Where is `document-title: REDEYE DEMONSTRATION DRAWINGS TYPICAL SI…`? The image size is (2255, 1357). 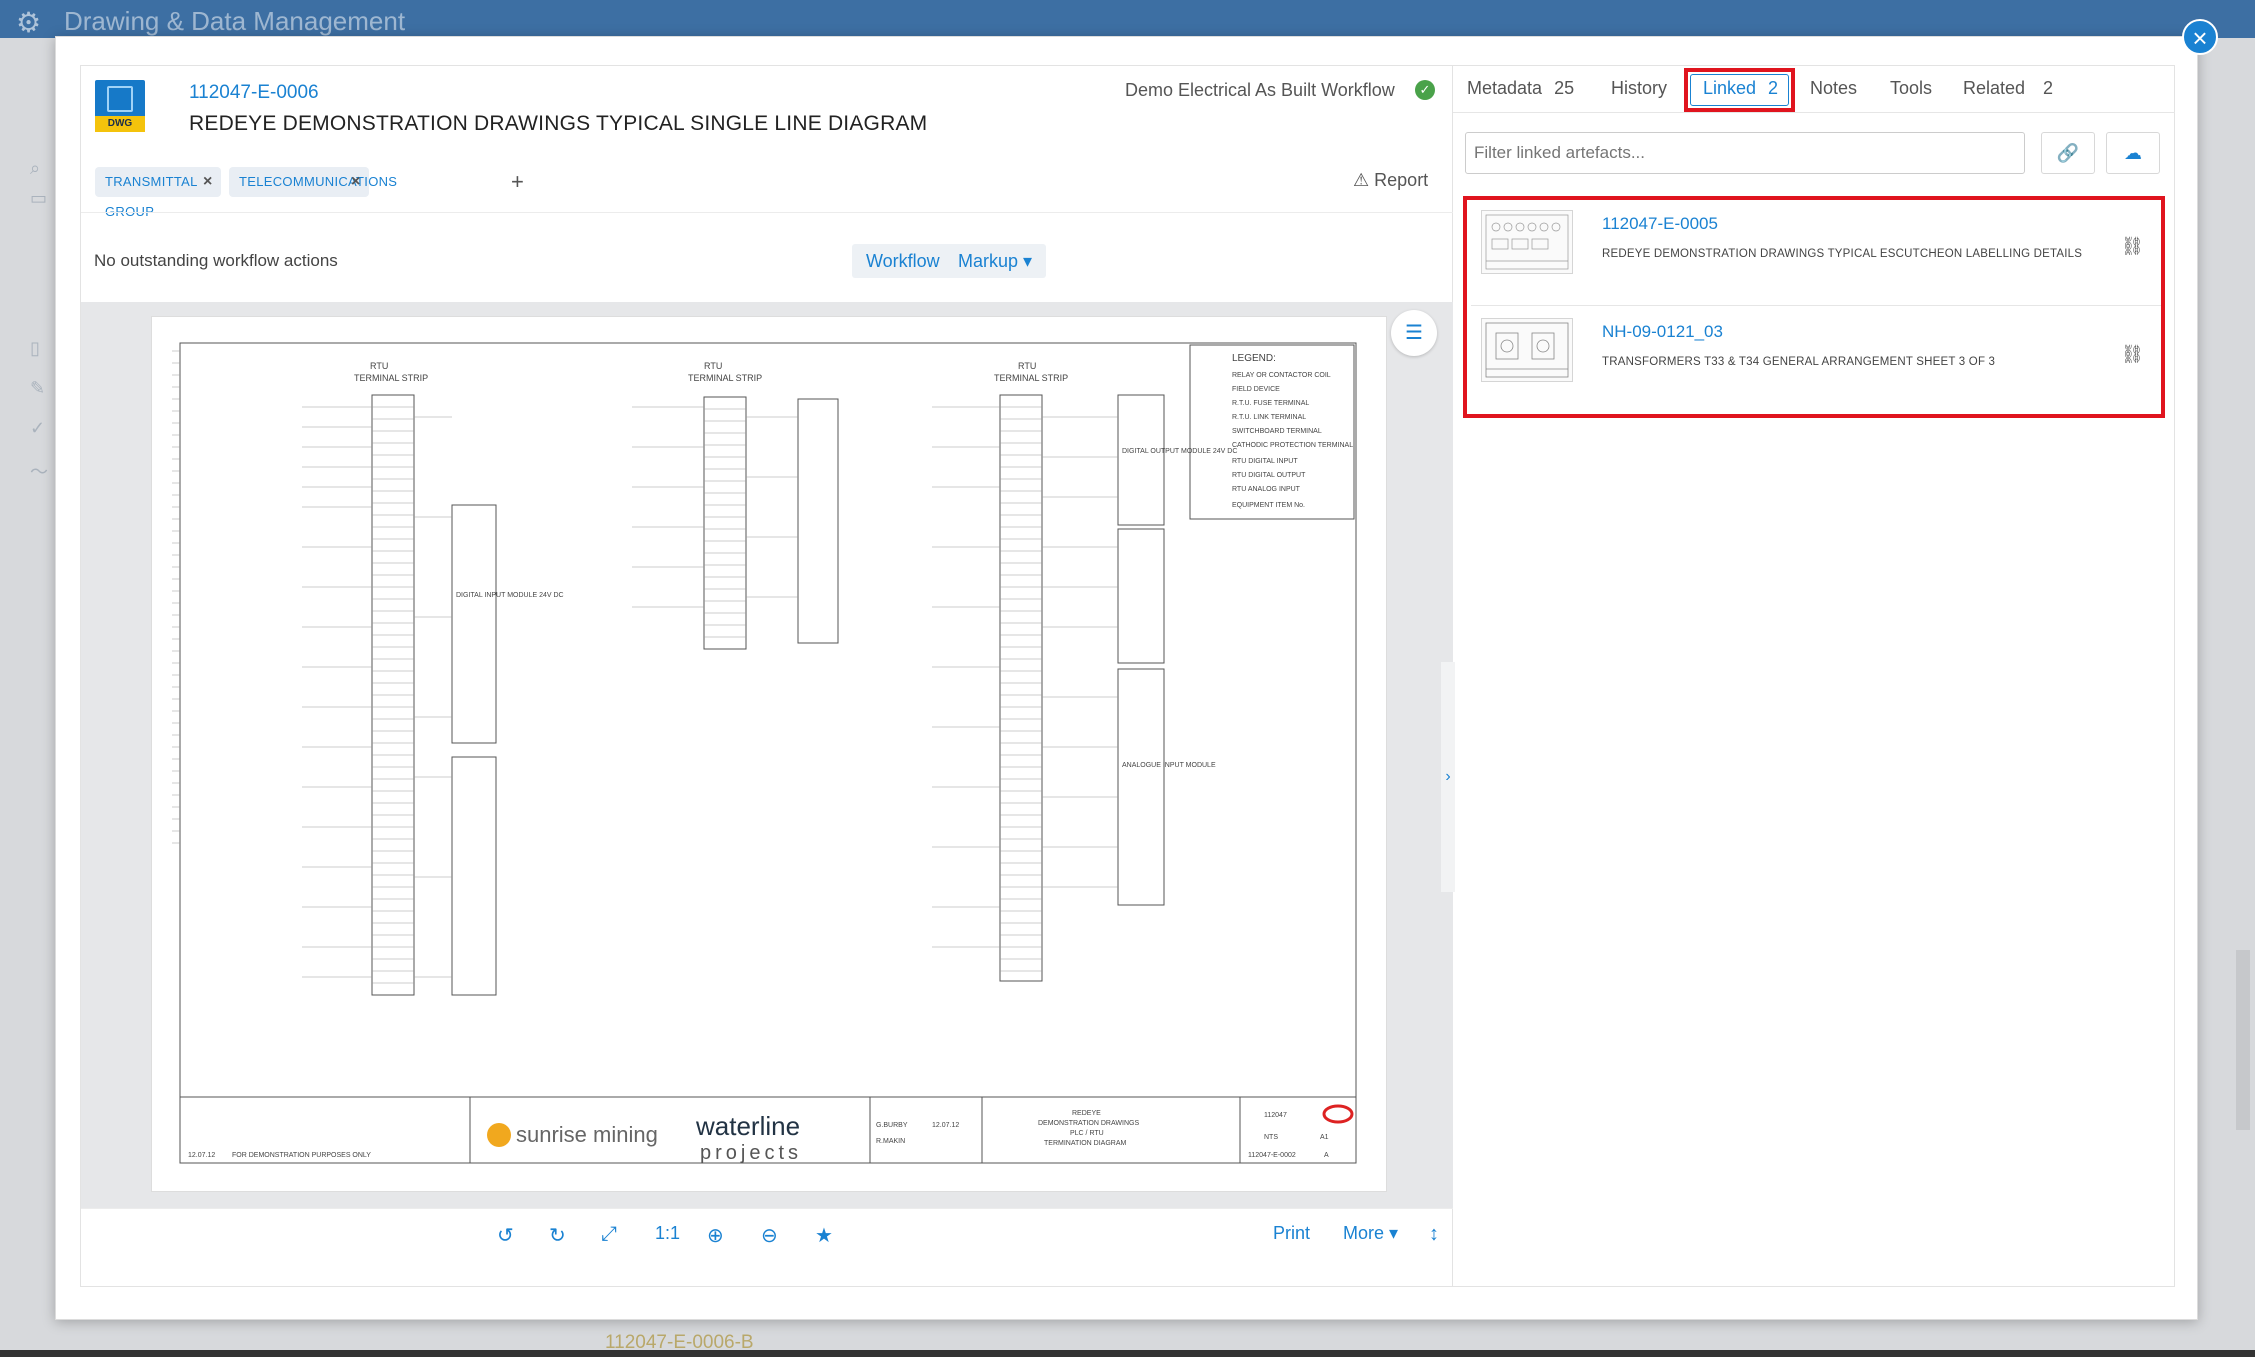
document-title: REDEYE DEMONSTRATION DRAWINGS TYPICAL SI… is located at coordinates (558, 123).